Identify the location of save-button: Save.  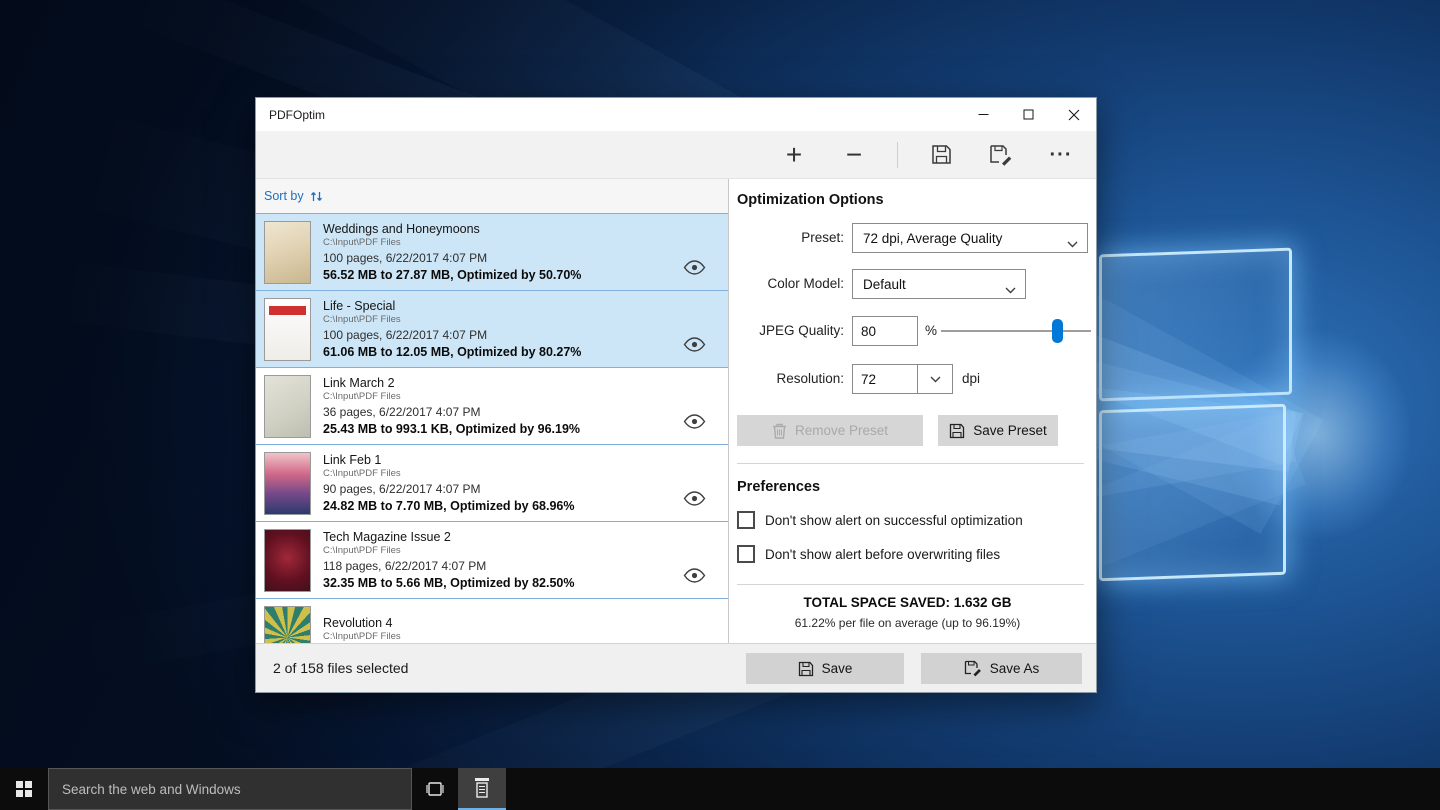
(825, 668).